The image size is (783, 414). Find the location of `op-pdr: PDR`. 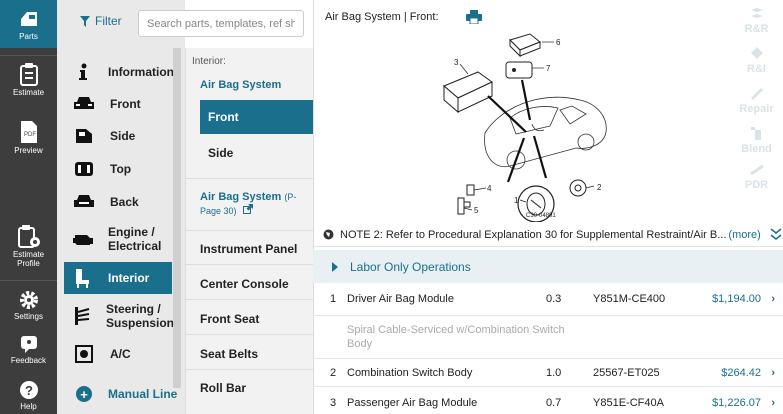

op-pdr: PDR is located at coordinates (756, 177).